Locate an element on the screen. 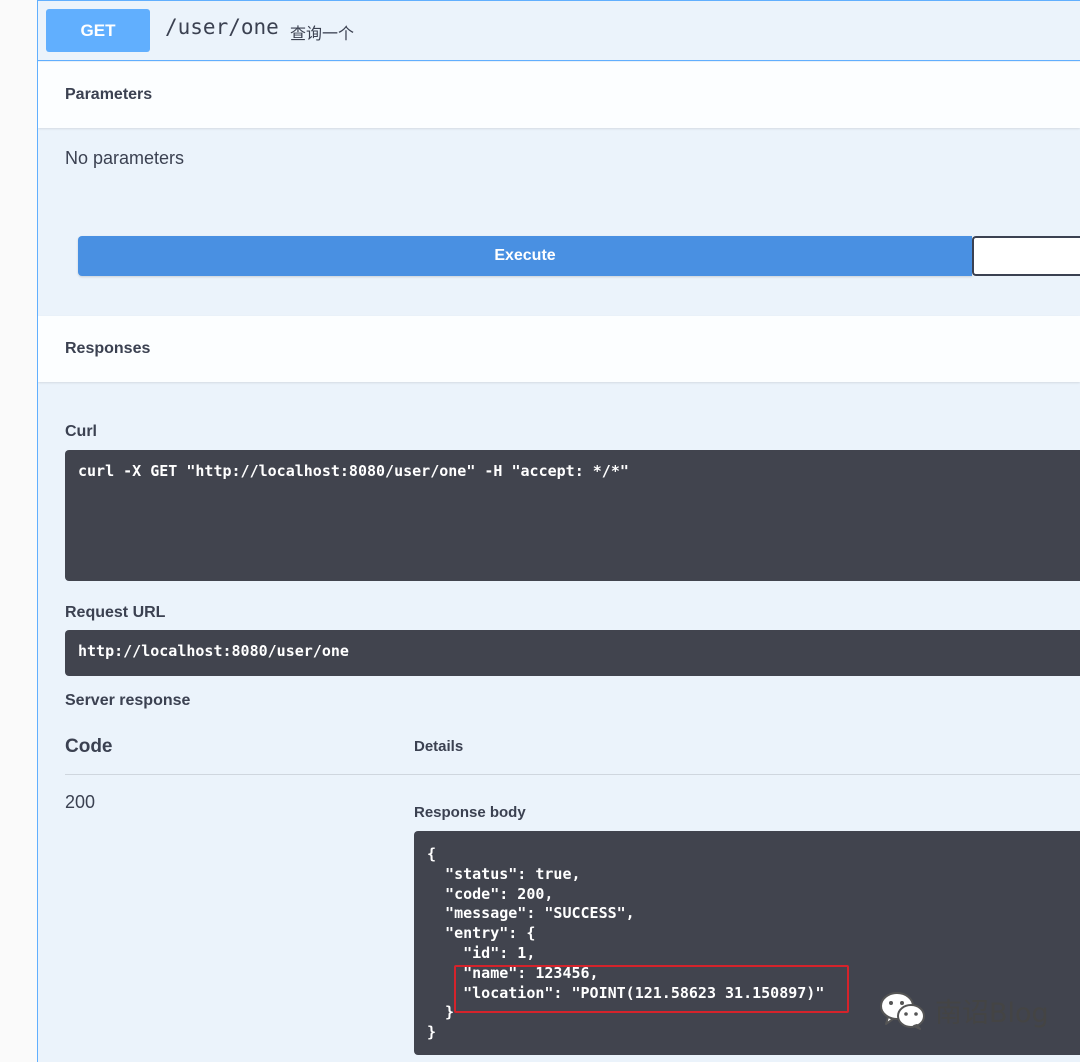  code-column-header: Code is located at coordinates (89, 746).